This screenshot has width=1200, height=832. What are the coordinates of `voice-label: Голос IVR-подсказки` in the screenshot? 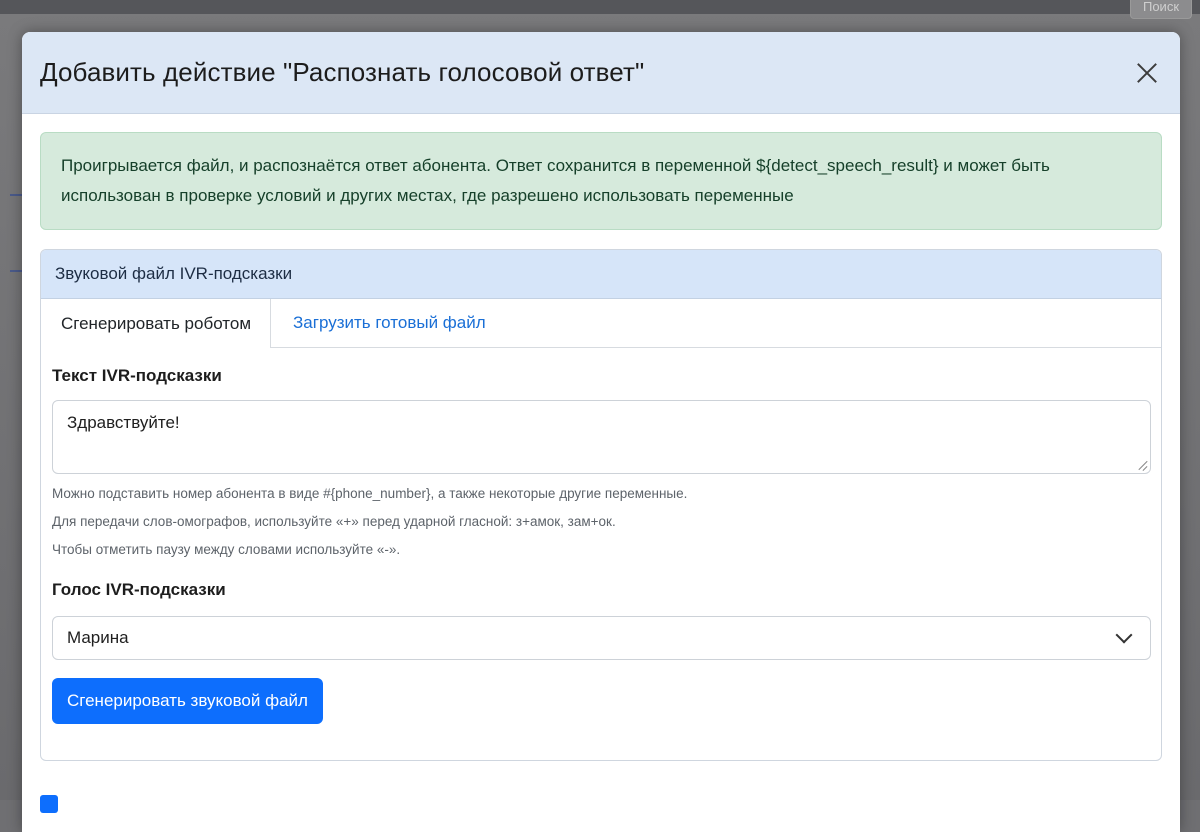 It's located at (139, 589).